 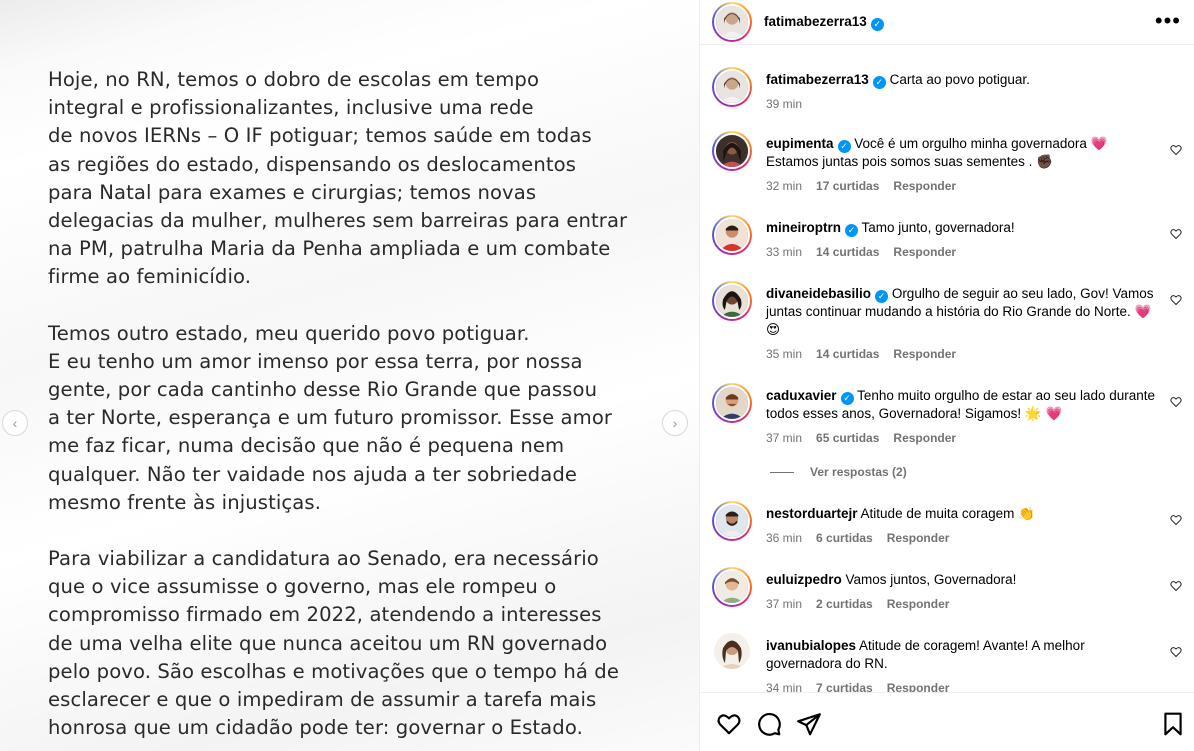 I want to click on comment-username: caduxavier, so click(x=801, y=395).